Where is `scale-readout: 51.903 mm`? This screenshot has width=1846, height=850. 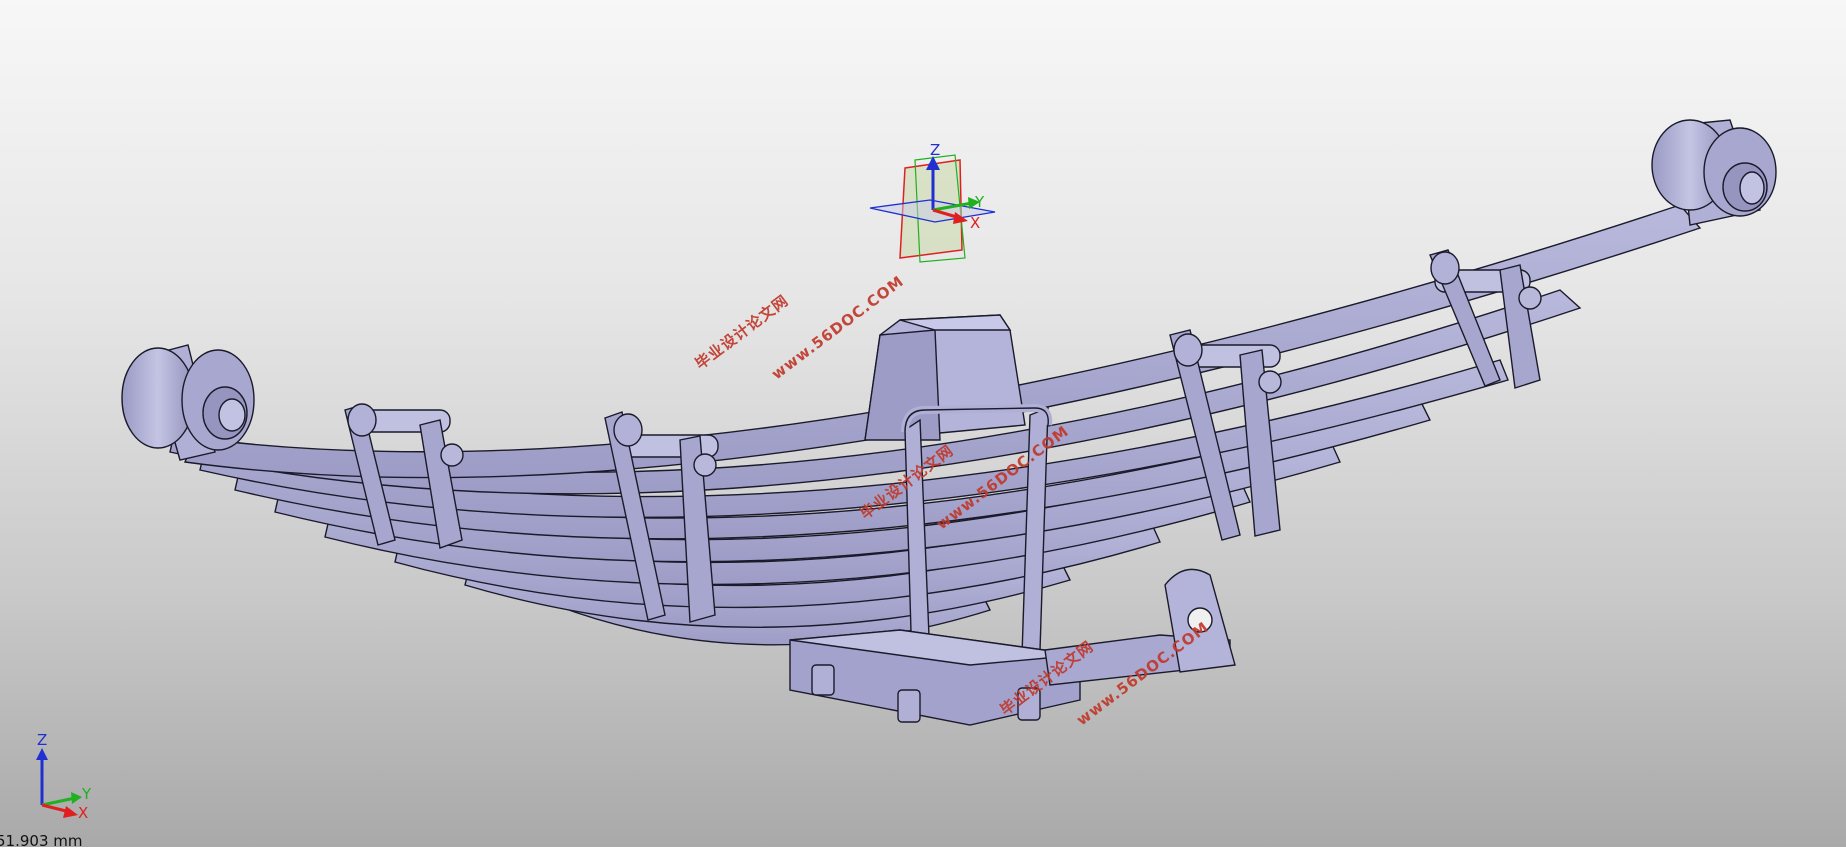 scale-readout: 51.903 mm is located at coordinates (41, 841).